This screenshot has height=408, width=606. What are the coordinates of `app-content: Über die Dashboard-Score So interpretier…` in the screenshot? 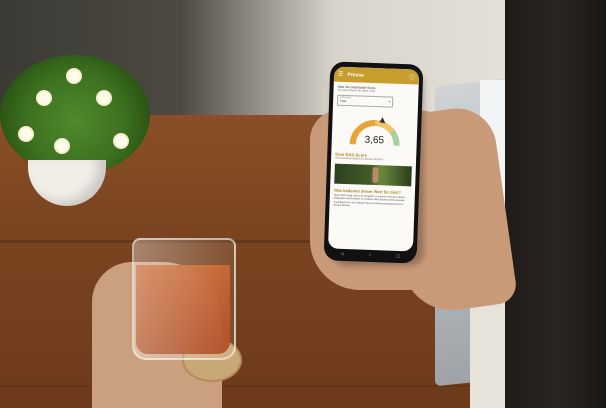 It's located at (373, 147).